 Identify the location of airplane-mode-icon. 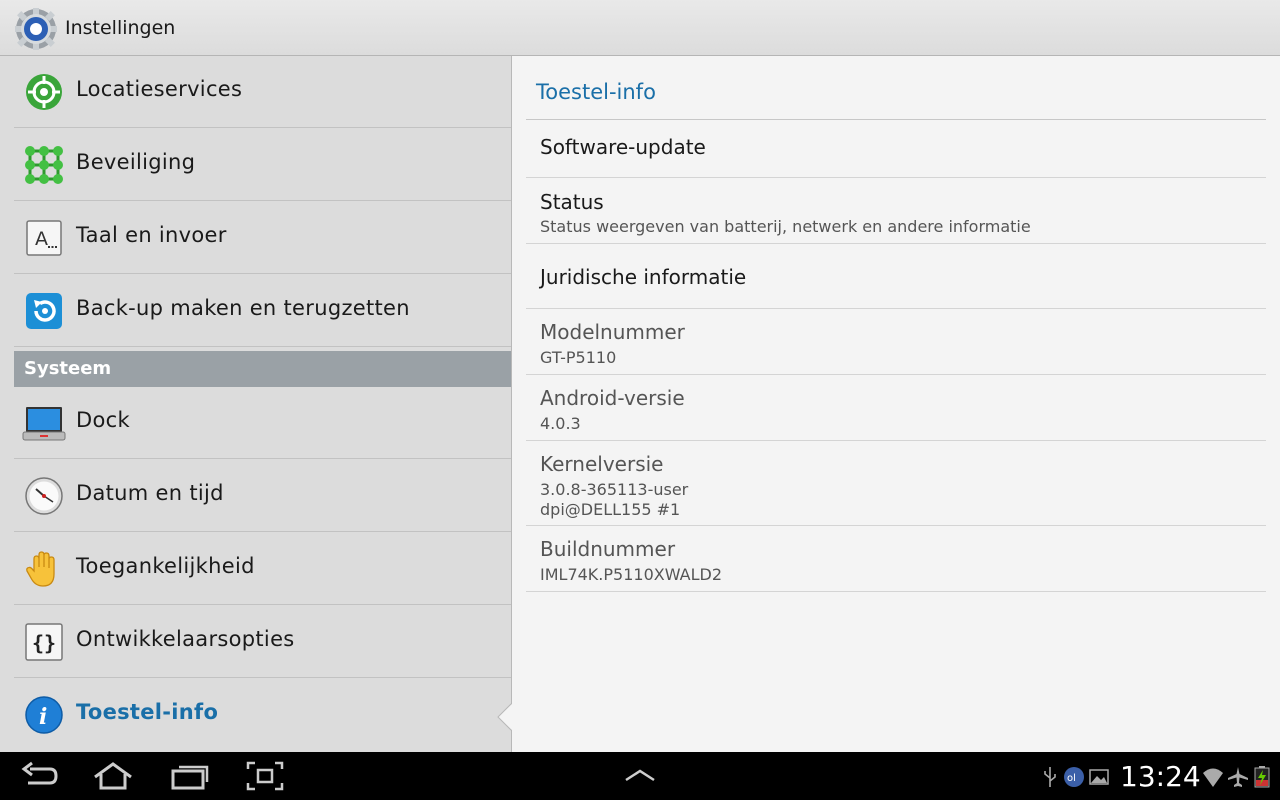
(1238, 777).